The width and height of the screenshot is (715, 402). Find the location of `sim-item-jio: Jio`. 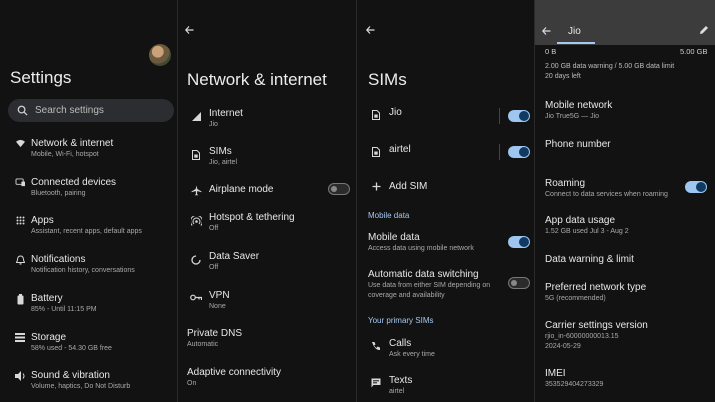

sim-item-jio: Jio is located at coordinates (384, 113).